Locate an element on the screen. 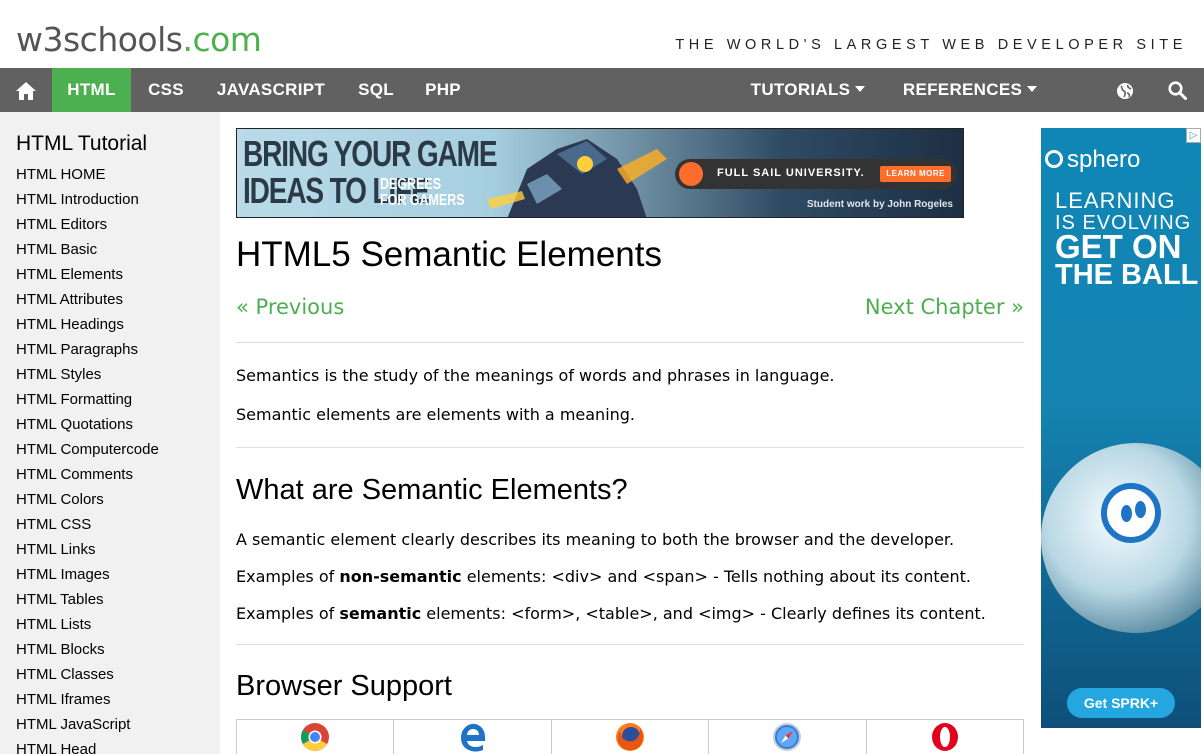  home-icon is located at coordinates (26, 90).